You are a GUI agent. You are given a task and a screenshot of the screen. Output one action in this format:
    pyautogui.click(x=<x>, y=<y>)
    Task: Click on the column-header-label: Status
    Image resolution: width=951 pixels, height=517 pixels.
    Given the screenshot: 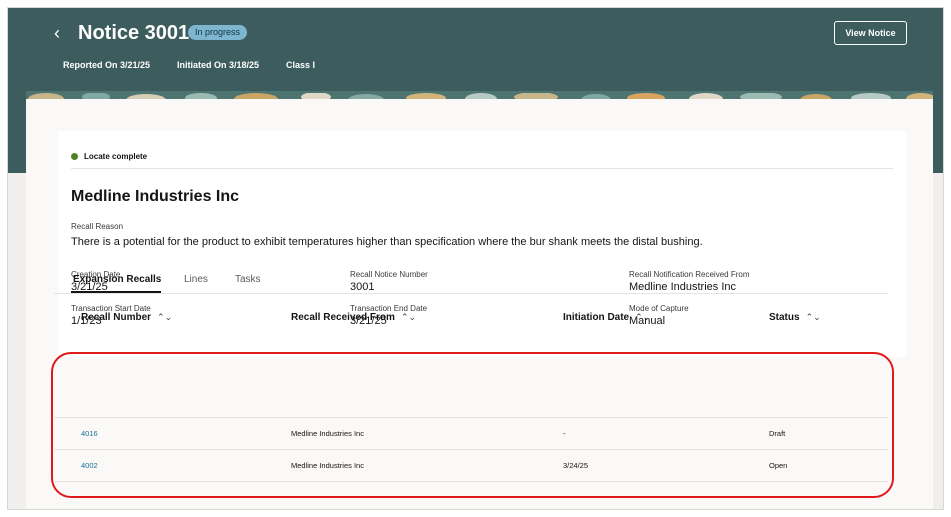 What is the action you would take?
    pyautogui.click(x=784, y=317)
    